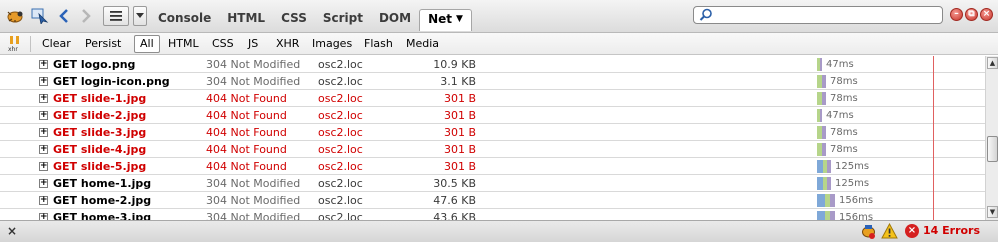  What do you see at coordinates (971, 14) in the screenshot?
I see `detach-button: ⧉` at bounding box center [971, 14].